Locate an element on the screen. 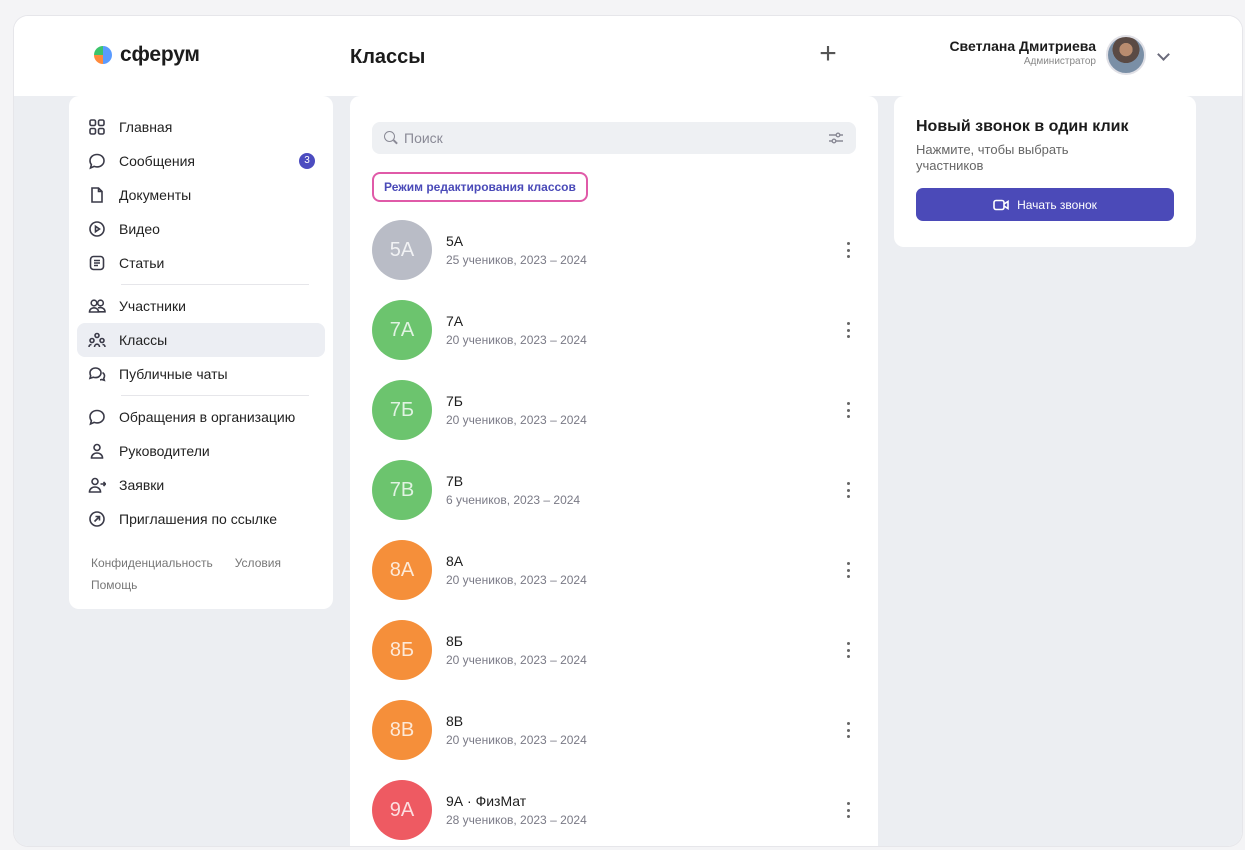 This screenshot has height=850, width=1245. class-row: 7Б 7Б 20 учеников, 2023 – 2024 is located at coordinates (614, 410).